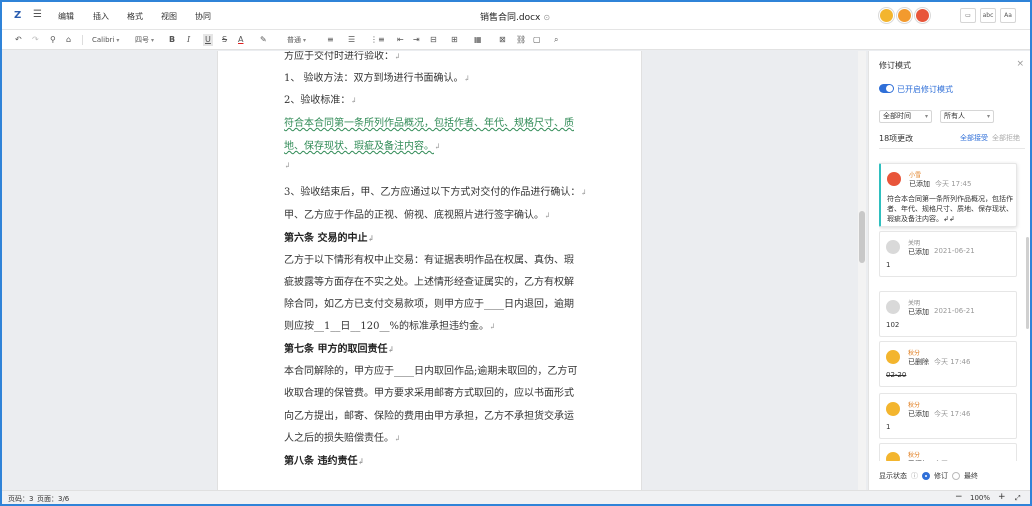 The width and height of the screenshot is (1032, 506). I want to click on format-painter-icon: ⚲, so click(53, 40).